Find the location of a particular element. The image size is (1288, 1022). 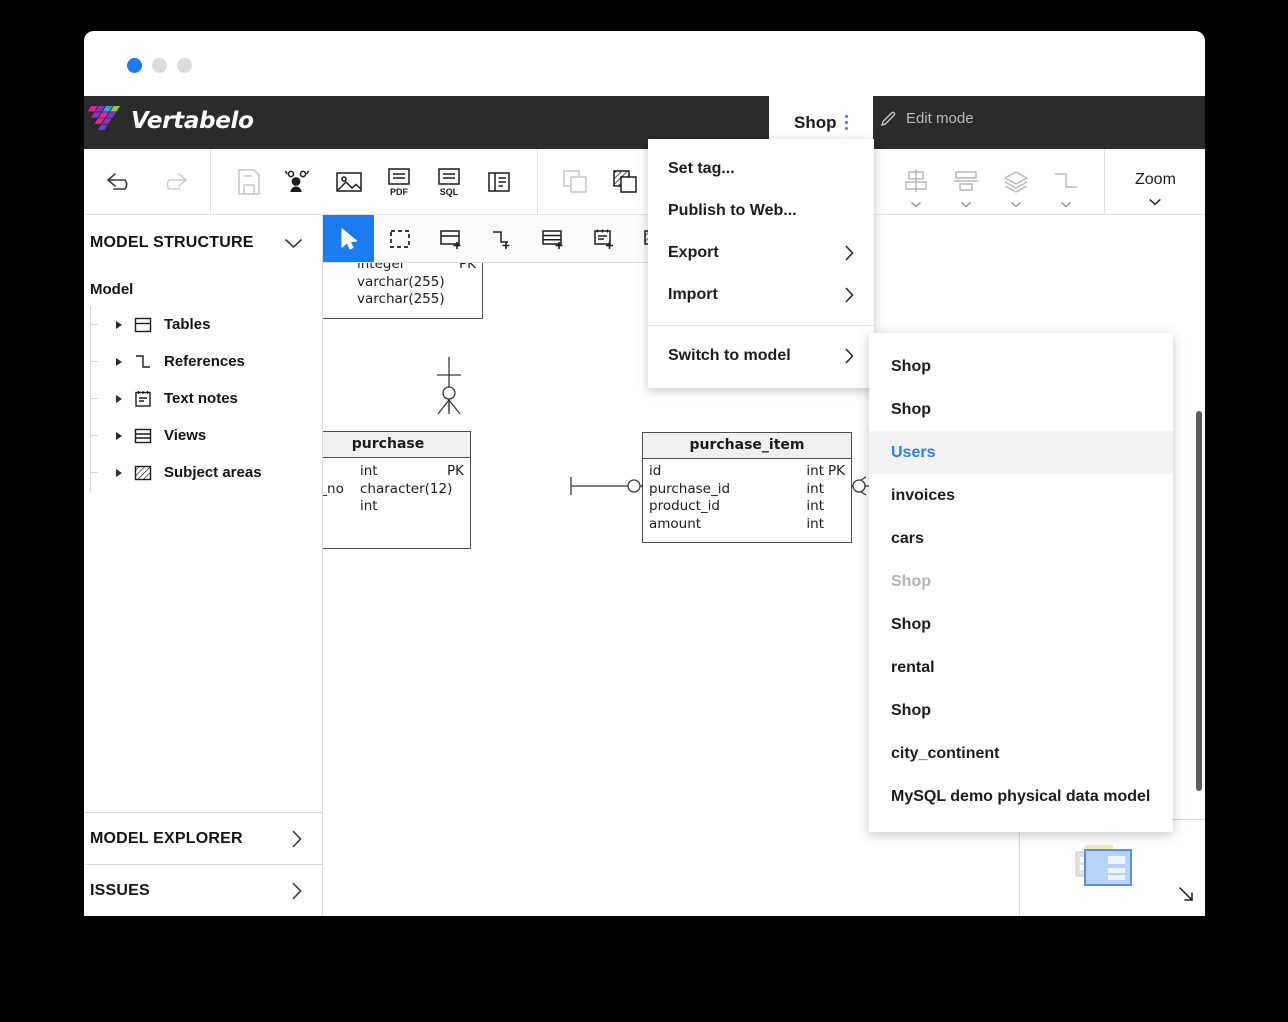

app-header: Vertabelo Shop Edit mode is located at coordinates (644, 122).